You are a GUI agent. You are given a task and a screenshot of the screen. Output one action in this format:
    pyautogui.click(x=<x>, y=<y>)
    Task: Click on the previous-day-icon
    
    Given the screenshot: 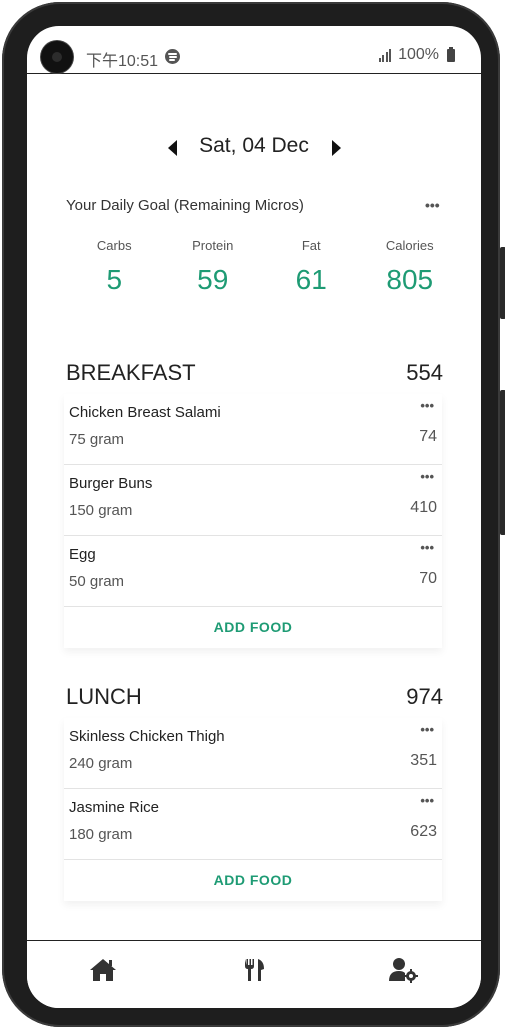 What is the action you would take?
    pyautogui.click(x=172, y=148)
    